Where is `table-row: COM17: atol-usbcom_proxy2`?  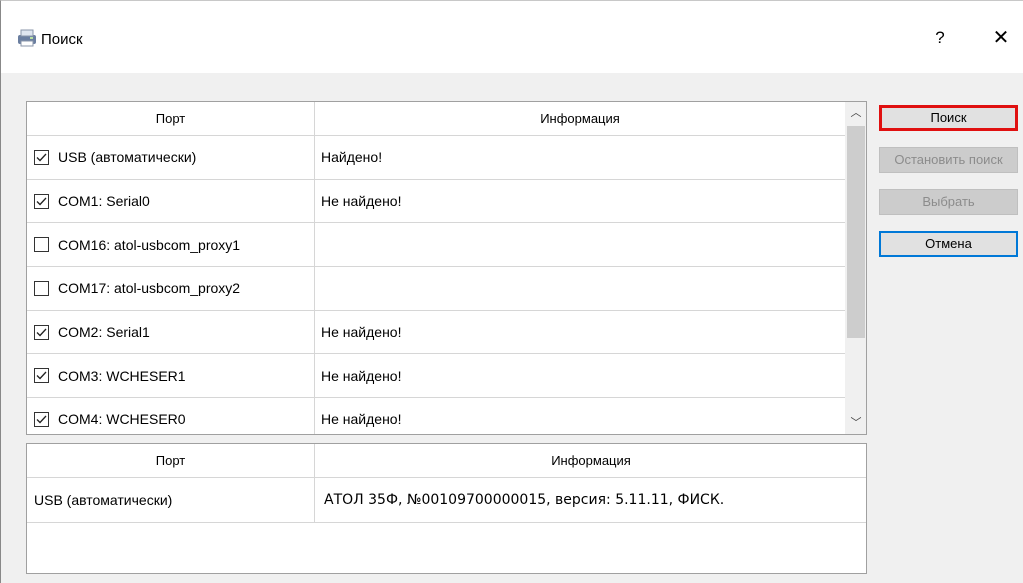 table-row: COM17: atol-usbcom_proxy2 is located at coordinates (436, 289).